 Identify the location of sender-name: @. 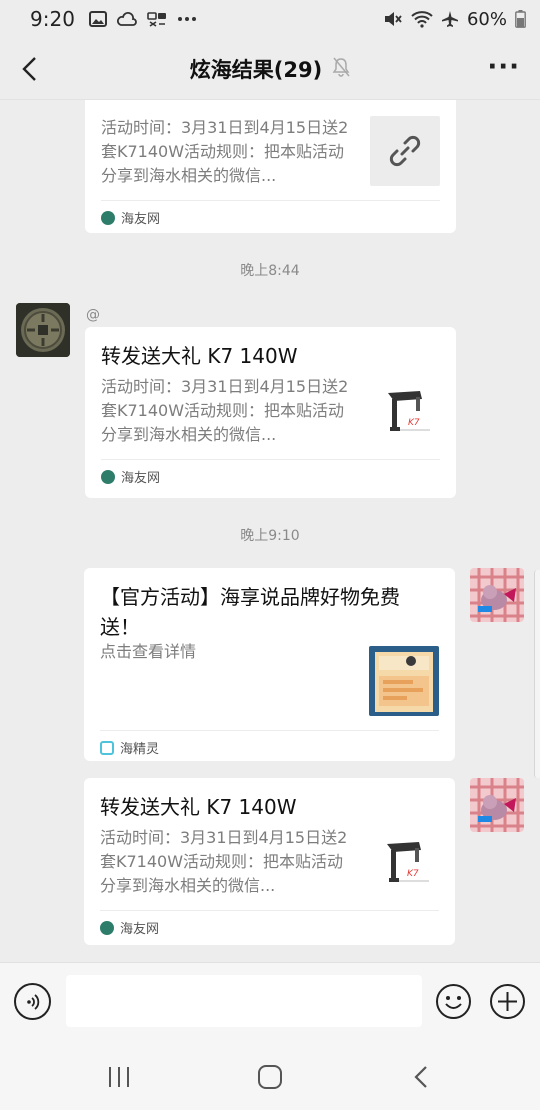
(93, 315).